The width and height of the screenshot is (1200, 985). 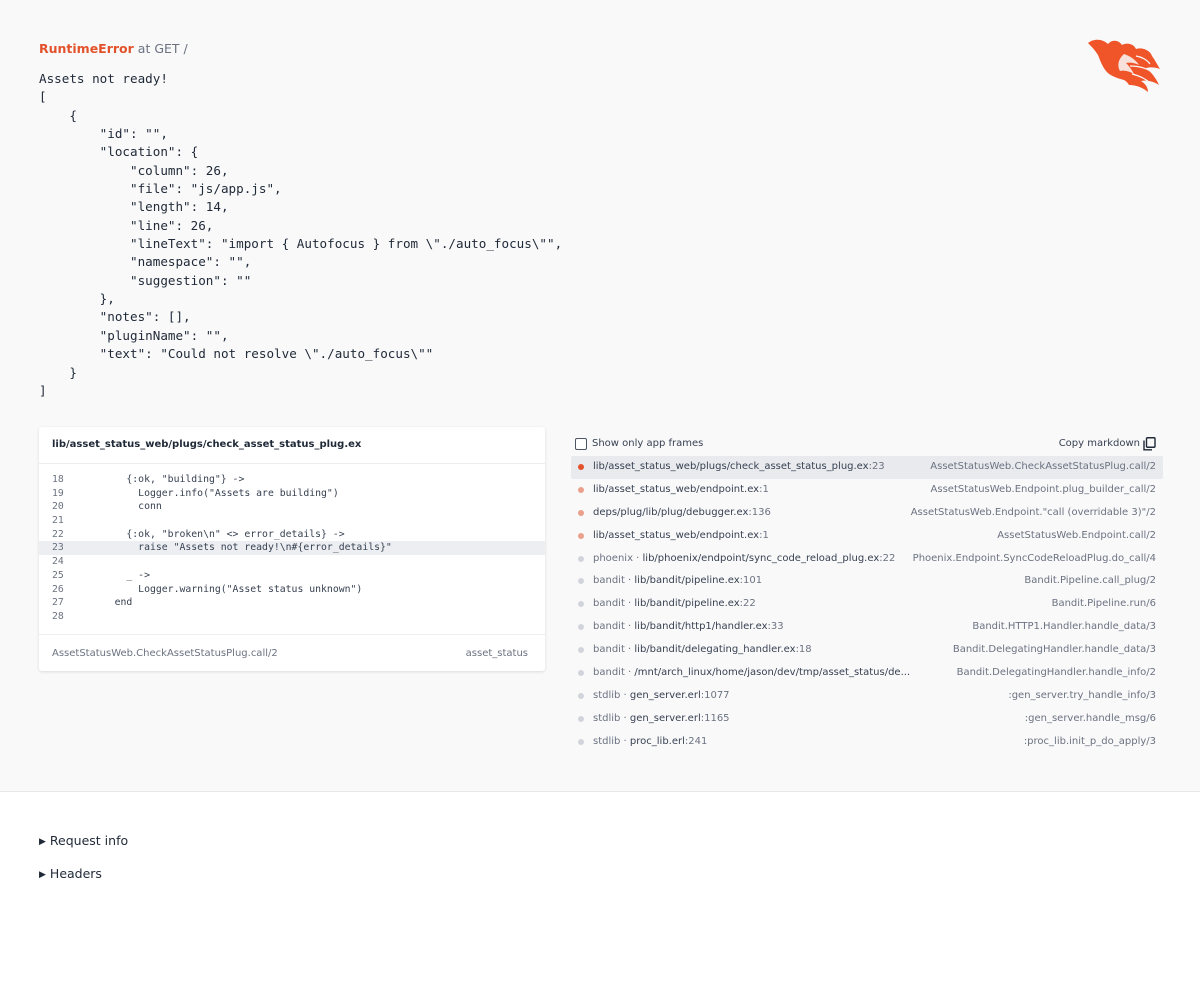 What do you see at coordinates (58, 616) in the screenshot?
I see `line-number: 28` at bounding box center [58, 616].